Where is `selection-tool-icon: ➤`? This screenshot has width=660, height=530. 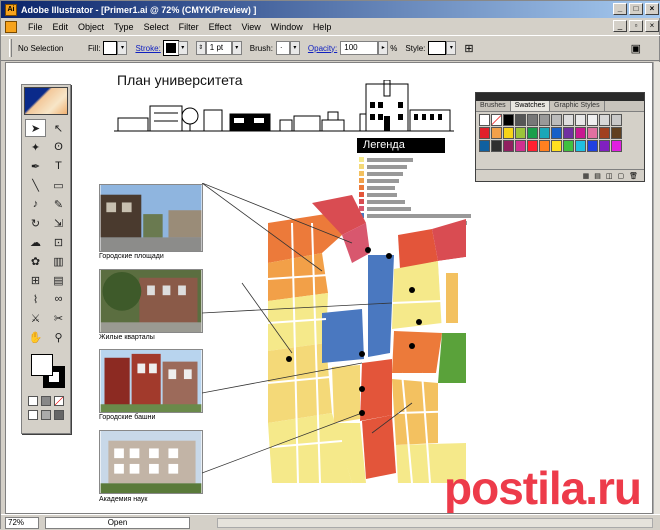
selection-tool-icon: ➤ is located at coordinates (35, 128).